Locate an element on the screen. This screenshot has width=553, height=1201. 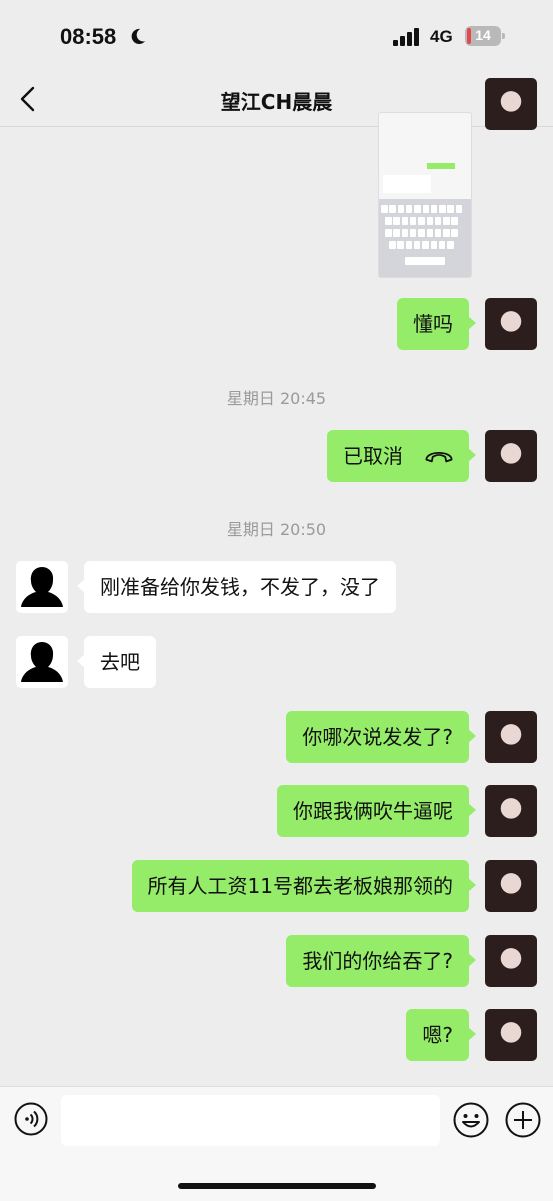
battery-indicator: 14 is located at coordinates (485, 36).